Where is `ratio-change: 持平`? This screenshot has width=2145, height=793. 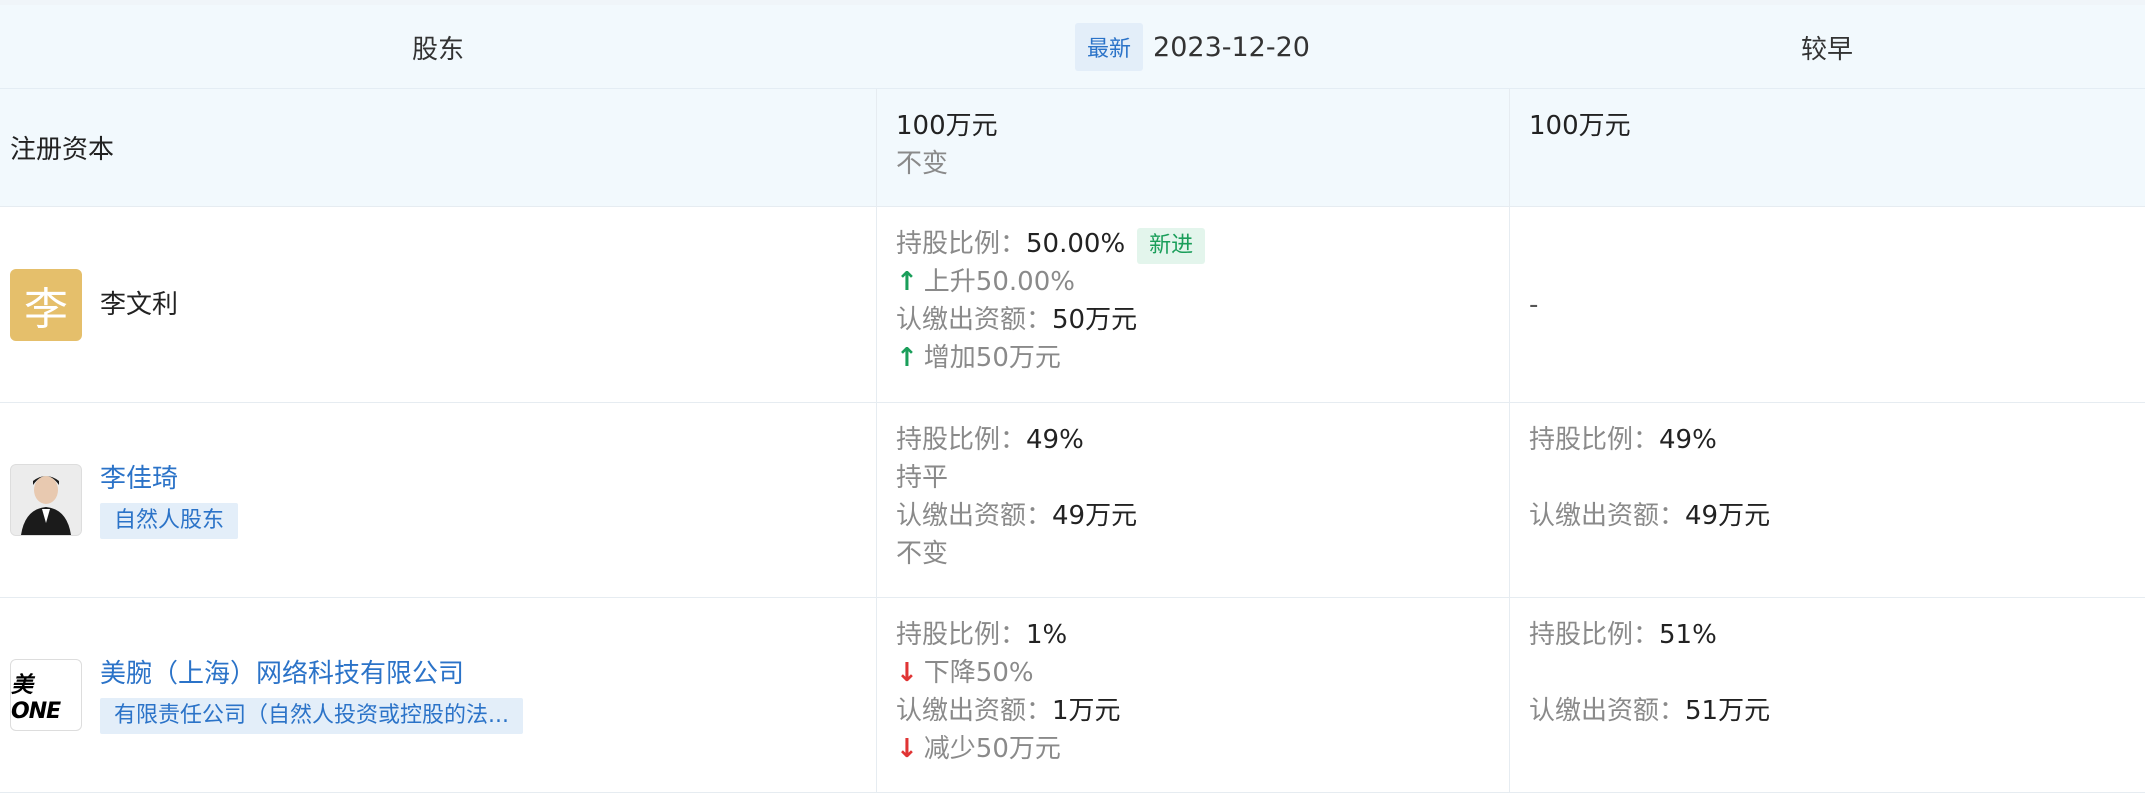 ratio-change: 持平 is located at coordinates (922, 478).